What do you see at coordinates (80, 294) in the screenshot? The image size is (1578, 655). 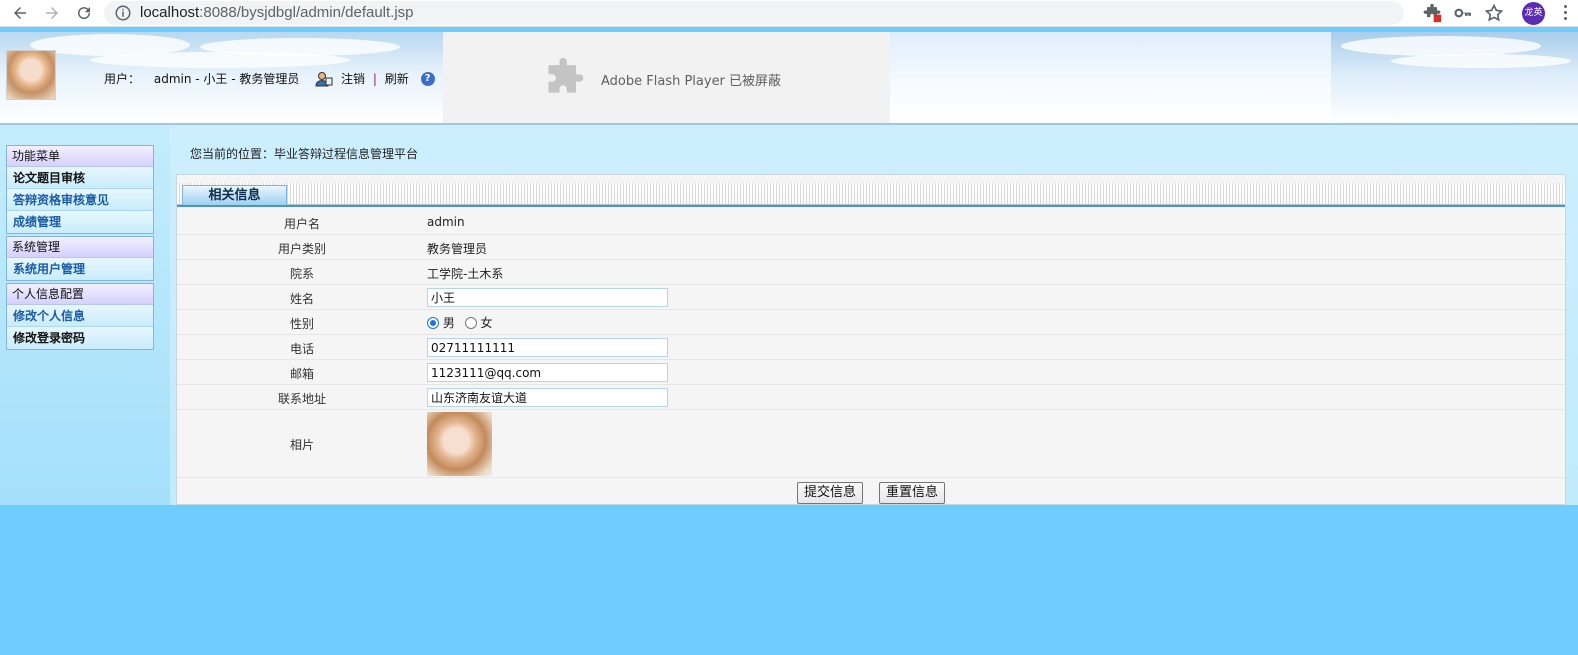 I see `menu-title-profile: 个人信息配置` at bounding box center [80, 294].